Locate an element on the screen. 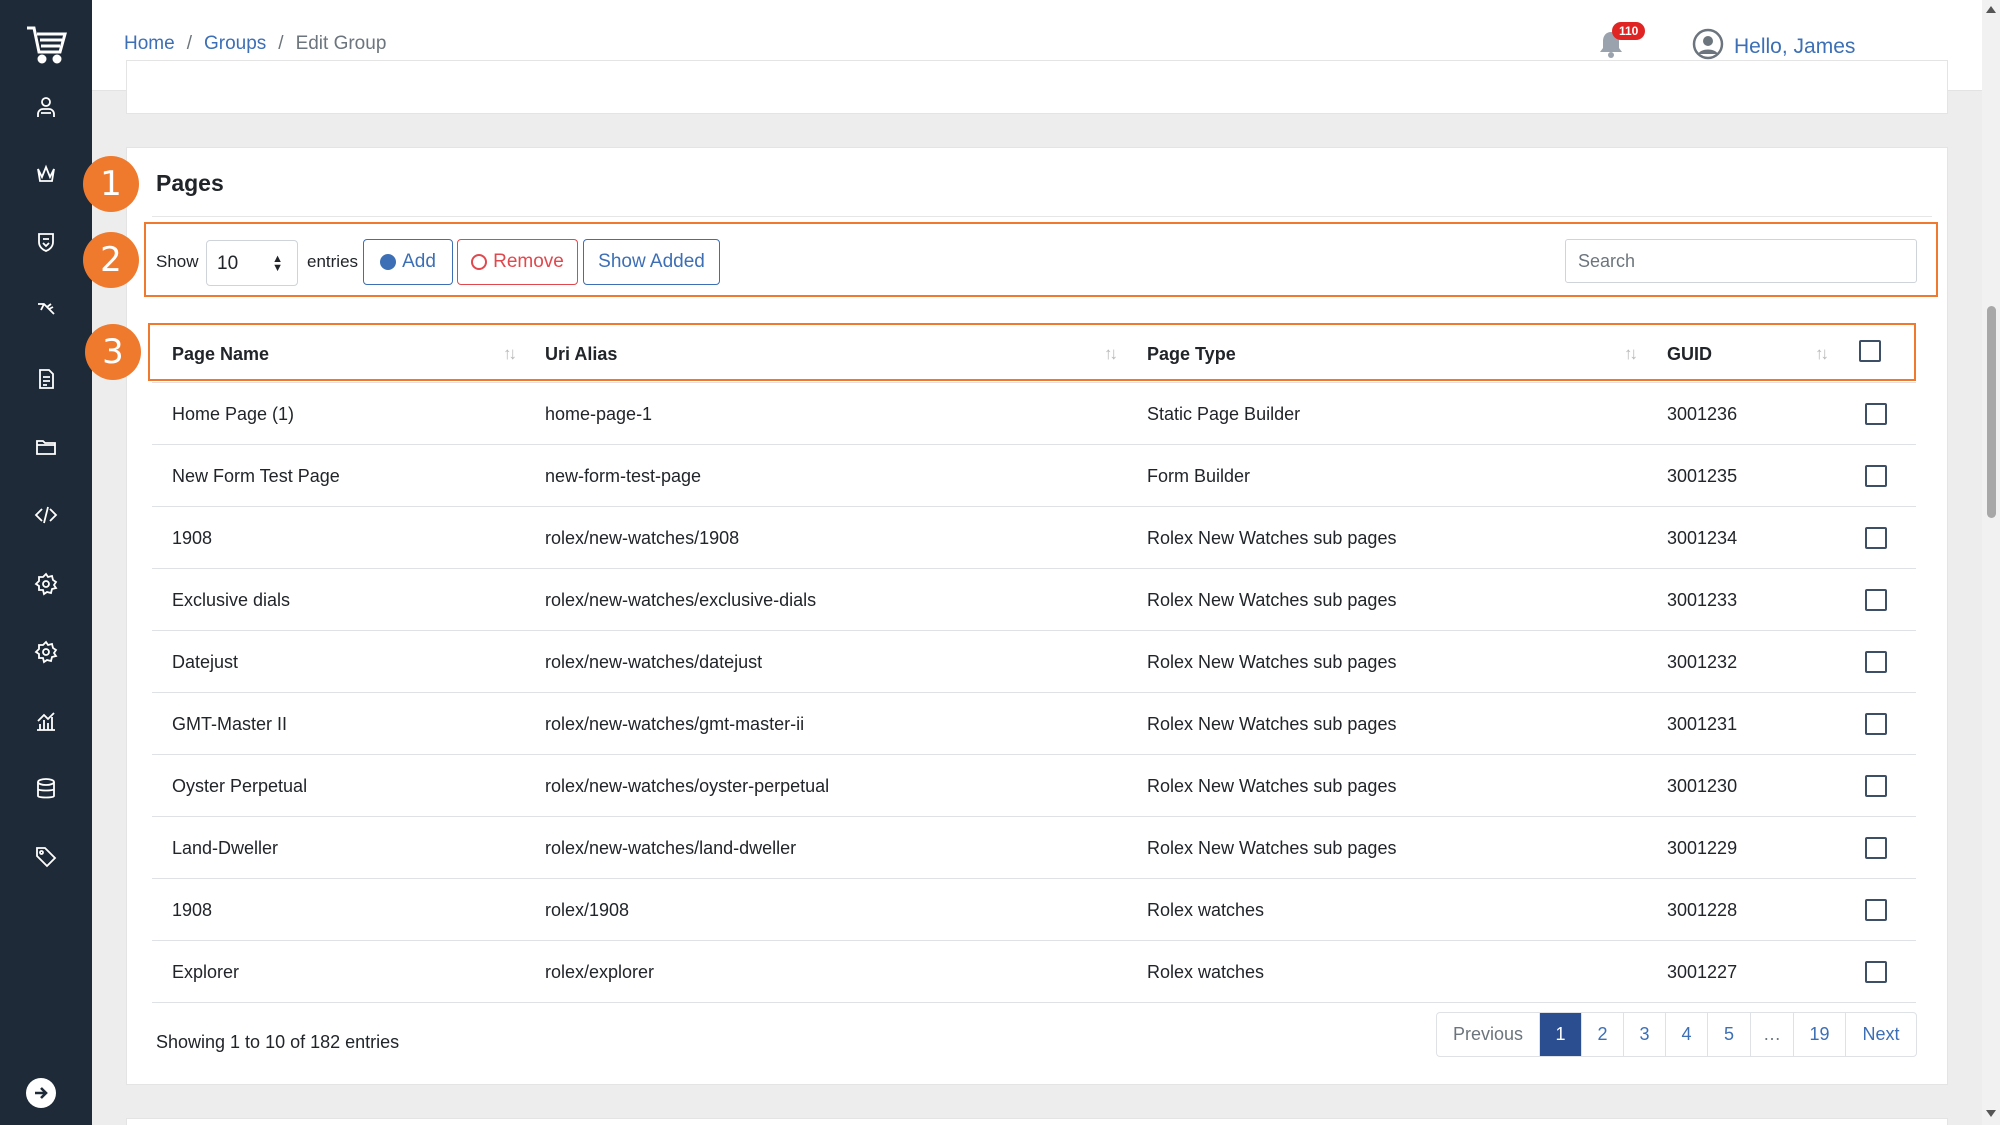 The width and height of the screenshot is (2000, 1125). user-greeting: Hello, James is located at coordinates (1795, 46).